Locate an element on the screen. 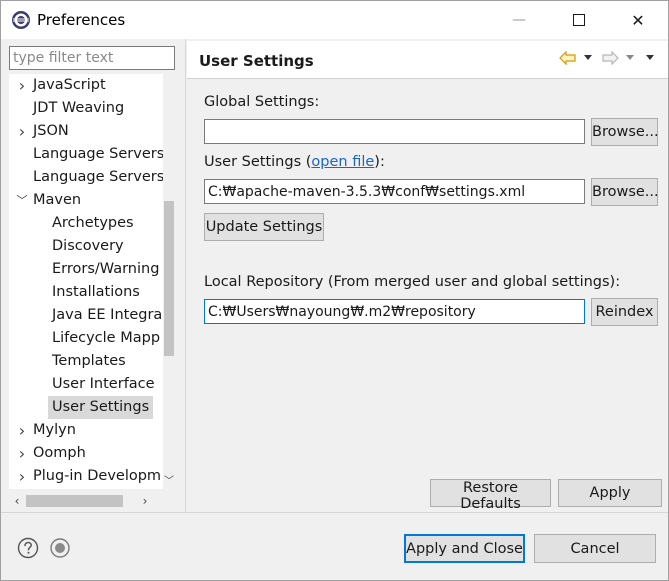 This screenshot has height=581, width=669. tree-vertical-scrollbar: ﹀ is located at coordinates (169, 281).